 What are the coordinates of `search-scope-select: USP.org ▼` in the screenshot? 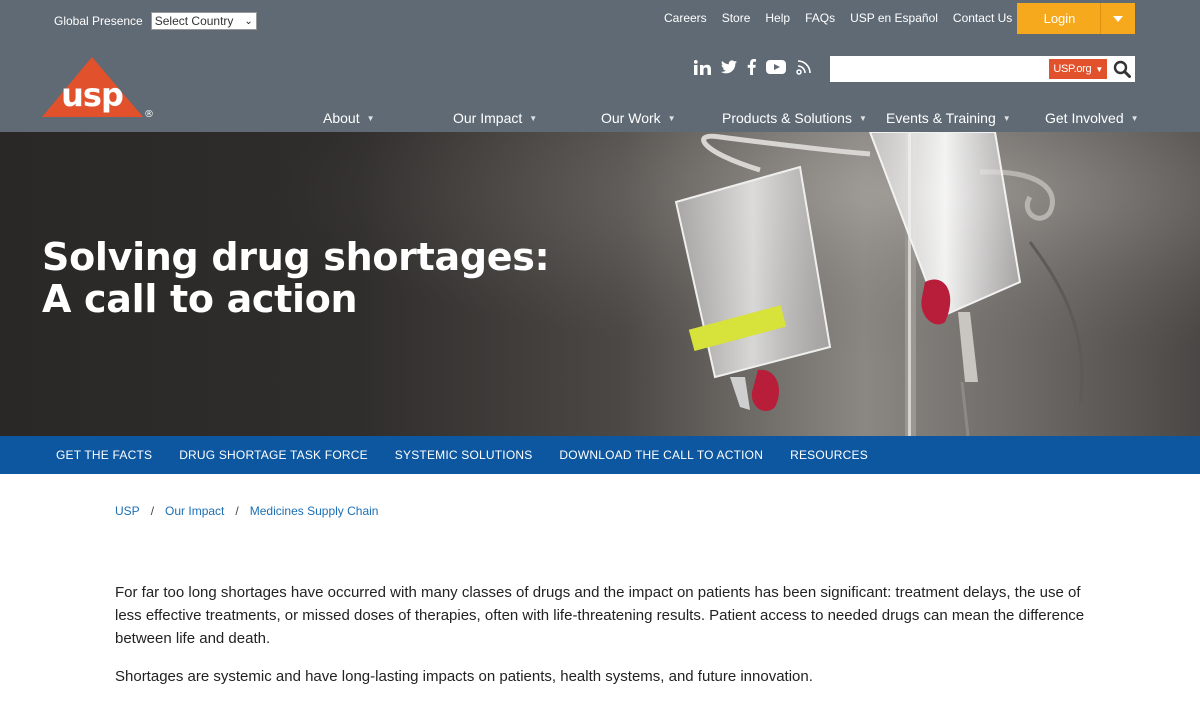 It's located at (1078, 69).